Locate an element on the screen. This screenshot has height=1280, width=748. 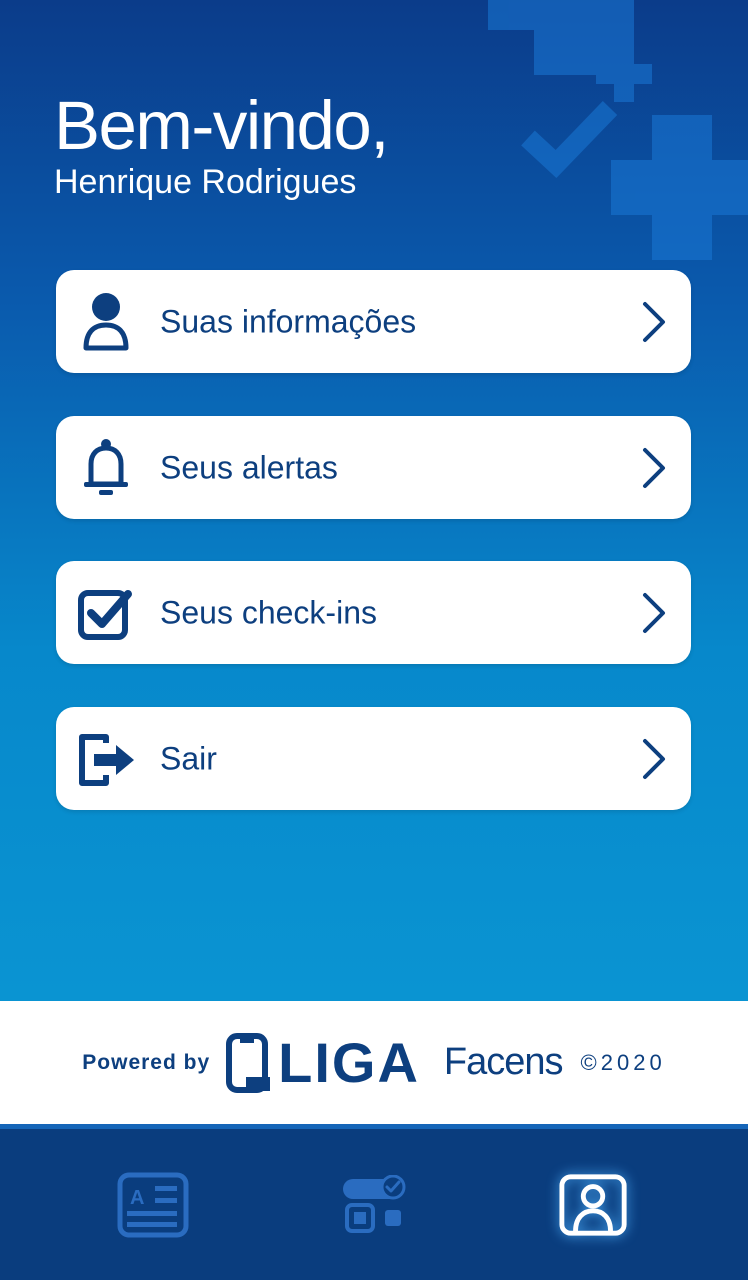
menu-item-suas-informacoes: Suas informações is located at coordinates (373, 321).